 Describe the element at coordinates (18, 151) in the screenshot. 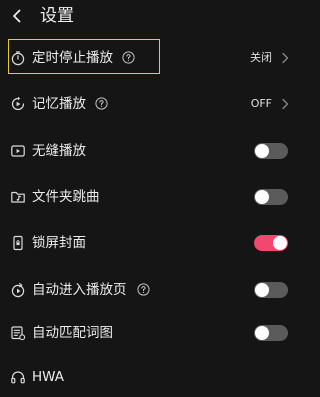

I see `play-screen-icon` at that location.